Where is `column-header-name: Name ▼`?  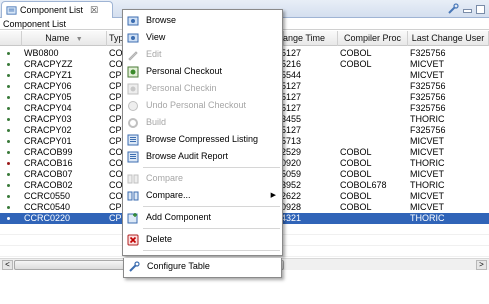 column-header-name: Name ▼ is located at coordinates (64, 38).